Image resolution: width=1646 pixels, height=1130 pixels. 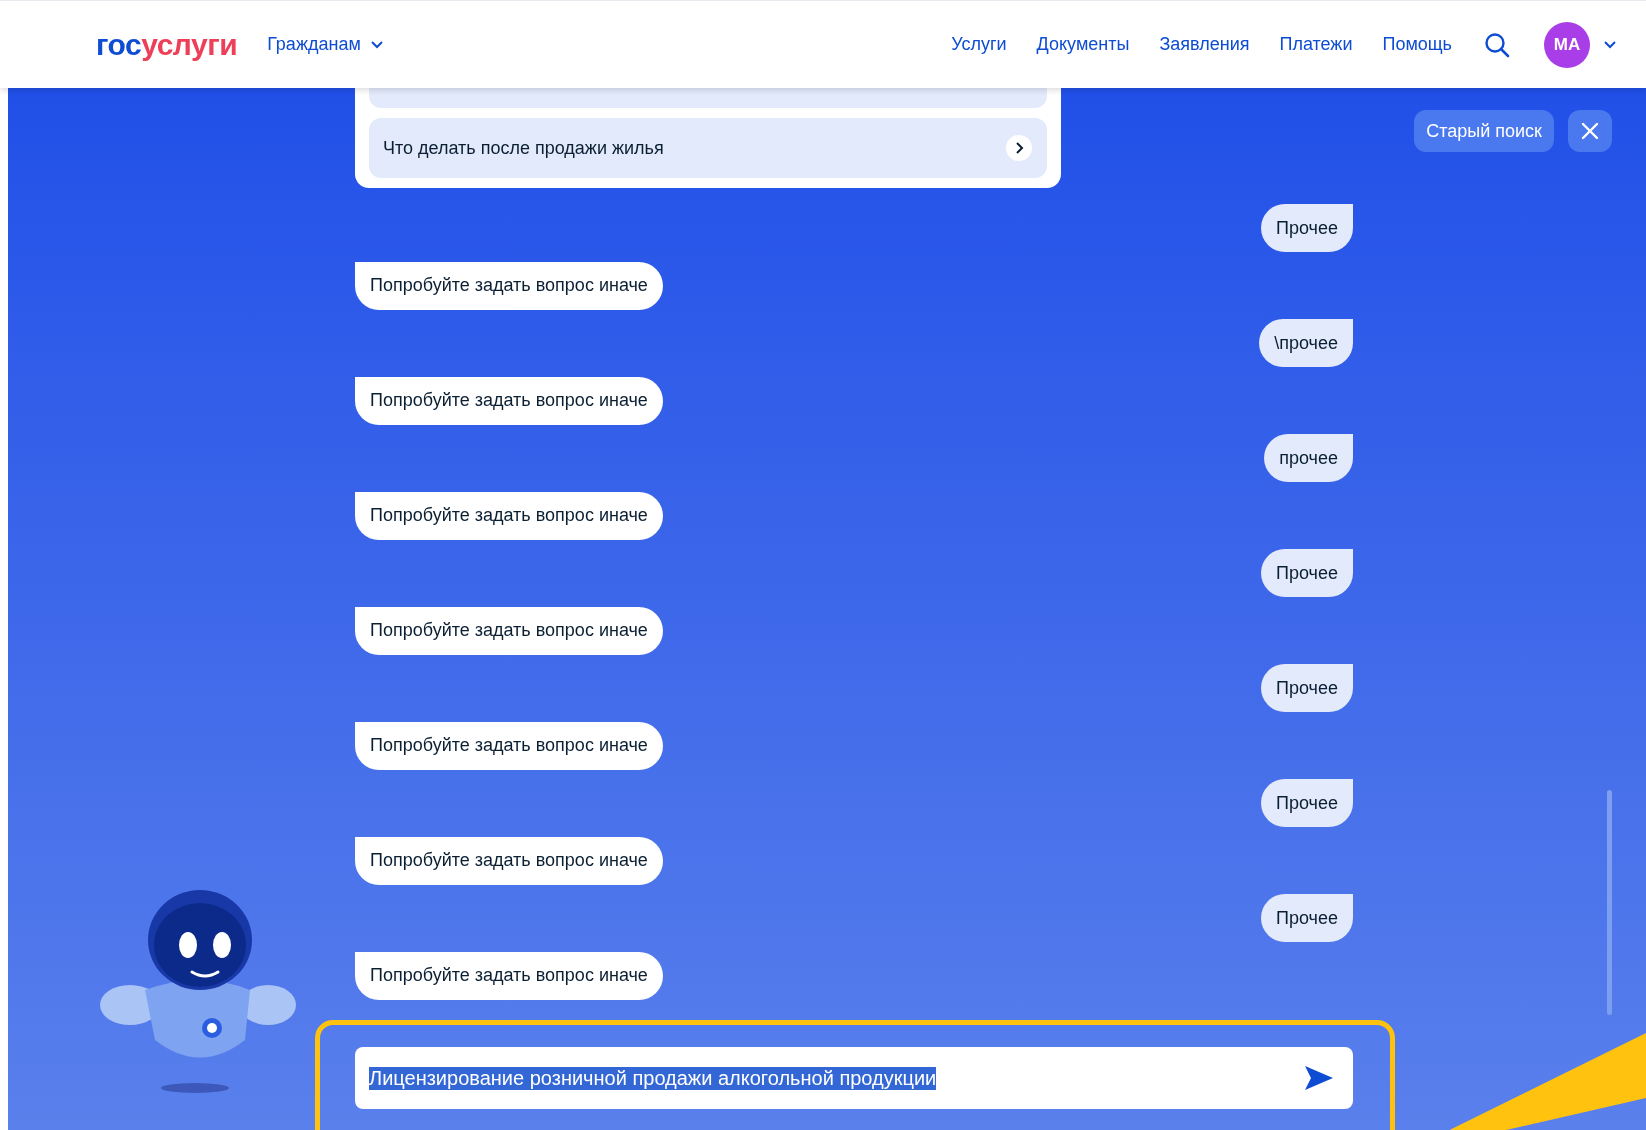 What do you see at coordinates (1417, 44) in the screenshot?
I see `nav-link: Помощь` at bounding box center [1417, 44].